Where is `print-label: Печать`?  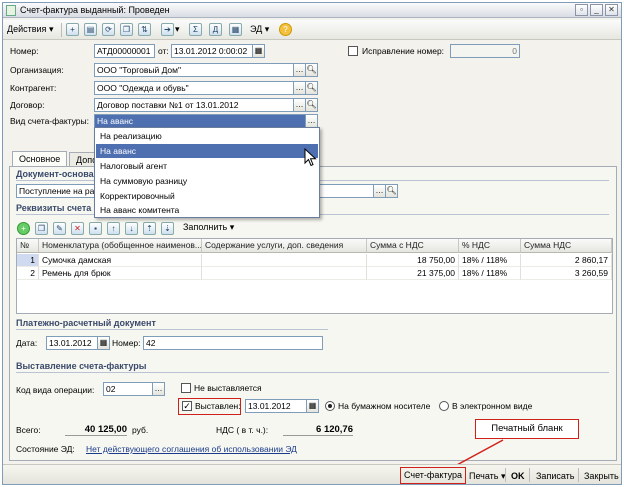
print-label: Печать is located at coordinates (484, 476).